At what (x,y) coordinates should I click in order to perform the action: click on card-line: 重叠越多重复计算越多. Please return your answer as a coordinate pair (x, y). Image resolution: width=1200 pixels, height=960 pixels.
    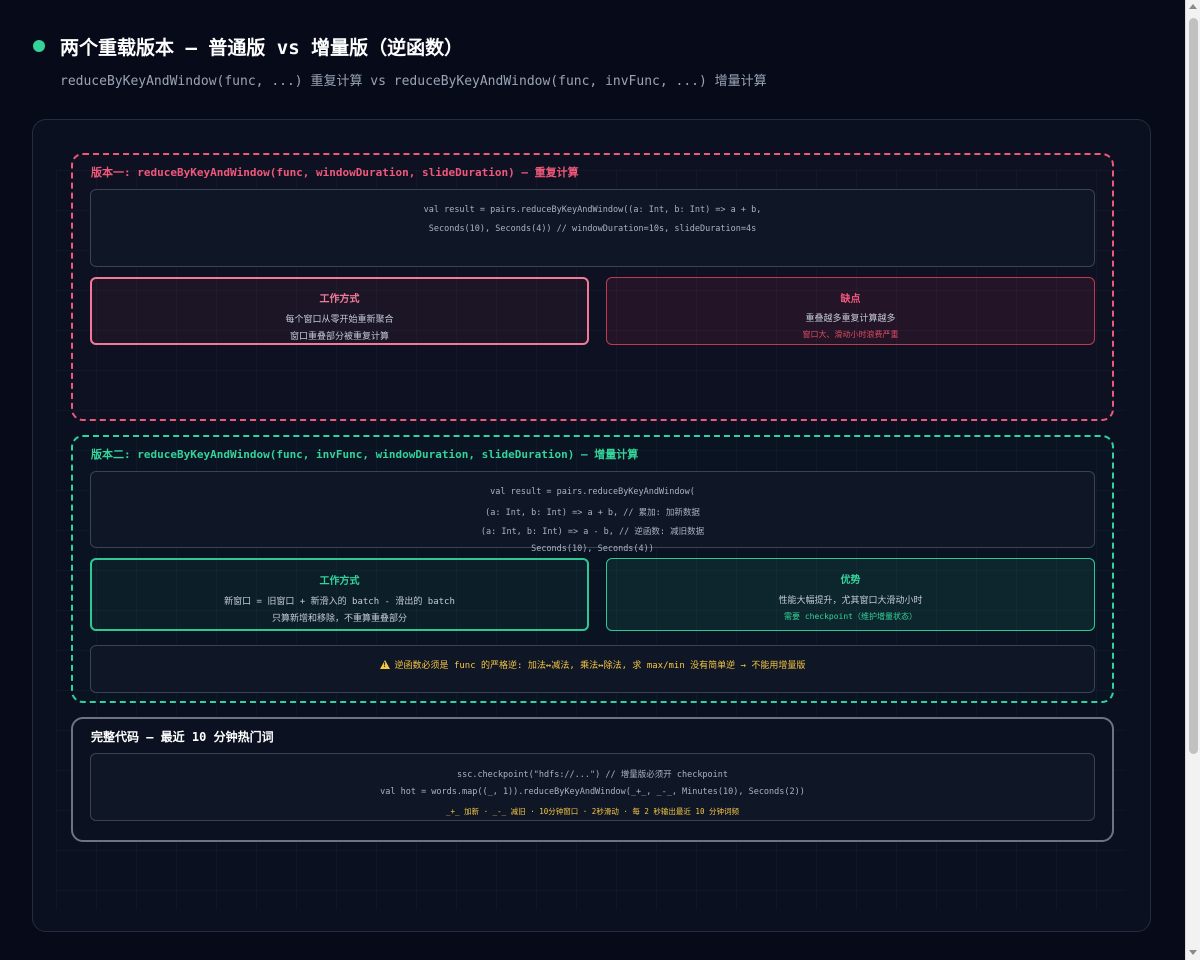
    Looking at the image, I should click on (850, 319).